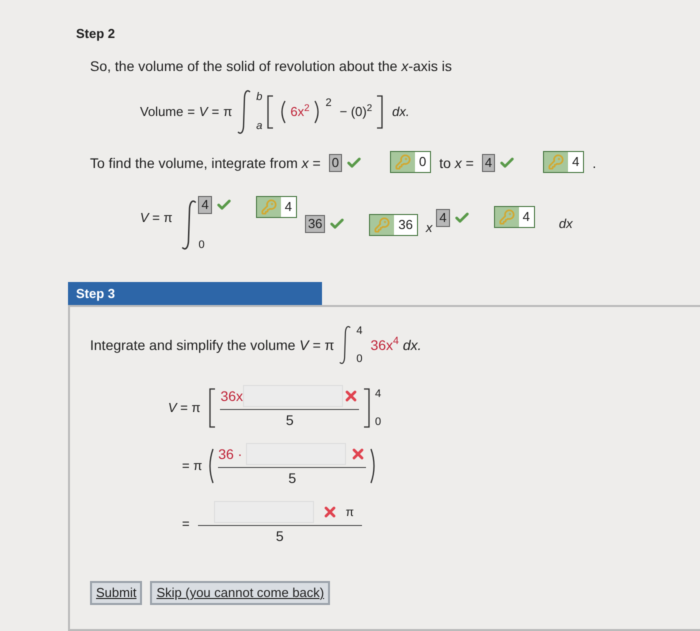 The height and width of the screenshot is (631, 700). I want to click on variable-x: x, so click(429, 227).